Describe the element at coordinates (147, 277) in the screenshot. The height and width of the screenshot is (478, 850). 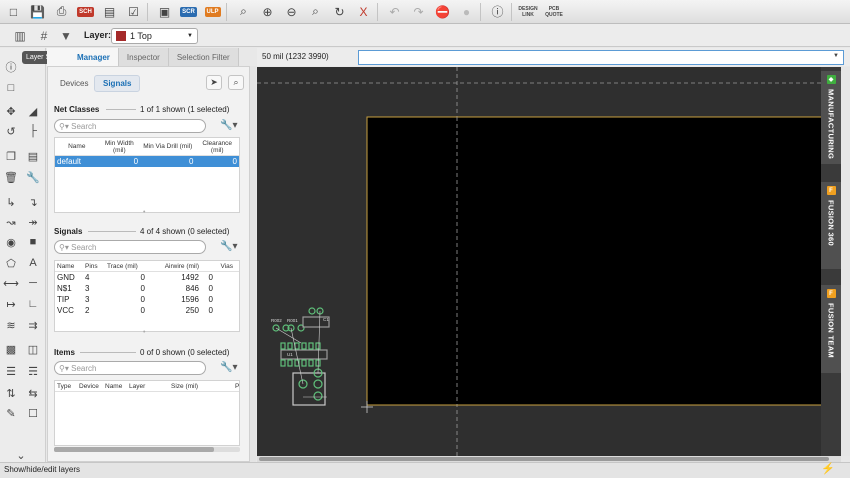
I see `table-row: GND 4 0 1492 0` at that location.